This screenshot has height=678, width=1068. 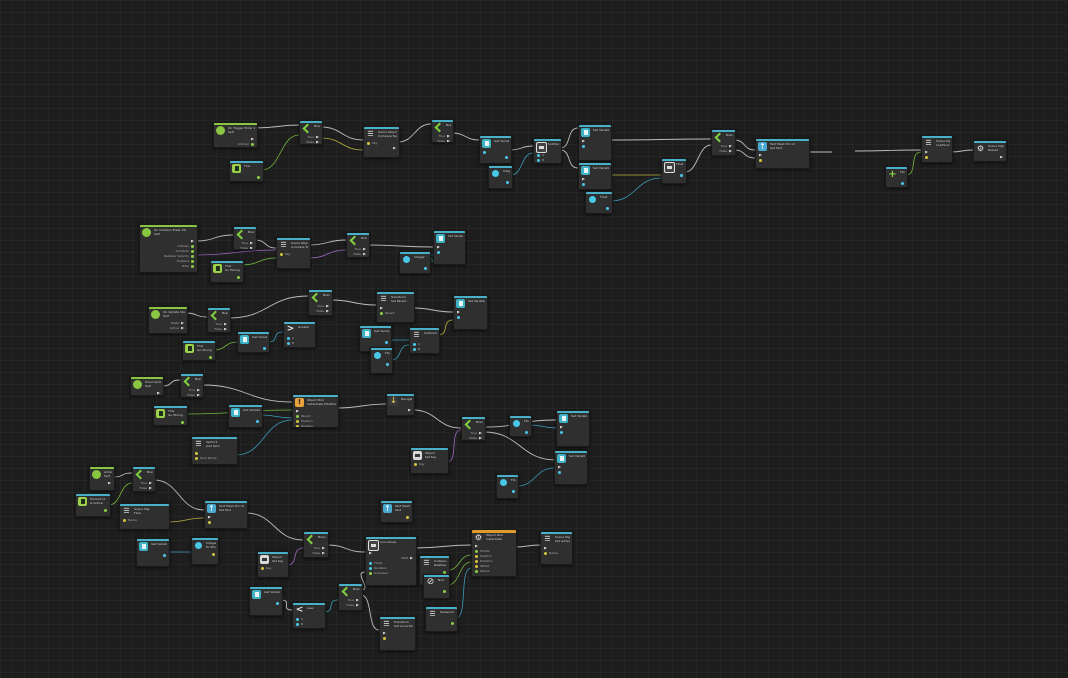 I want to click on graph-node-n28: Get Variable, so click(x=253, y=342).